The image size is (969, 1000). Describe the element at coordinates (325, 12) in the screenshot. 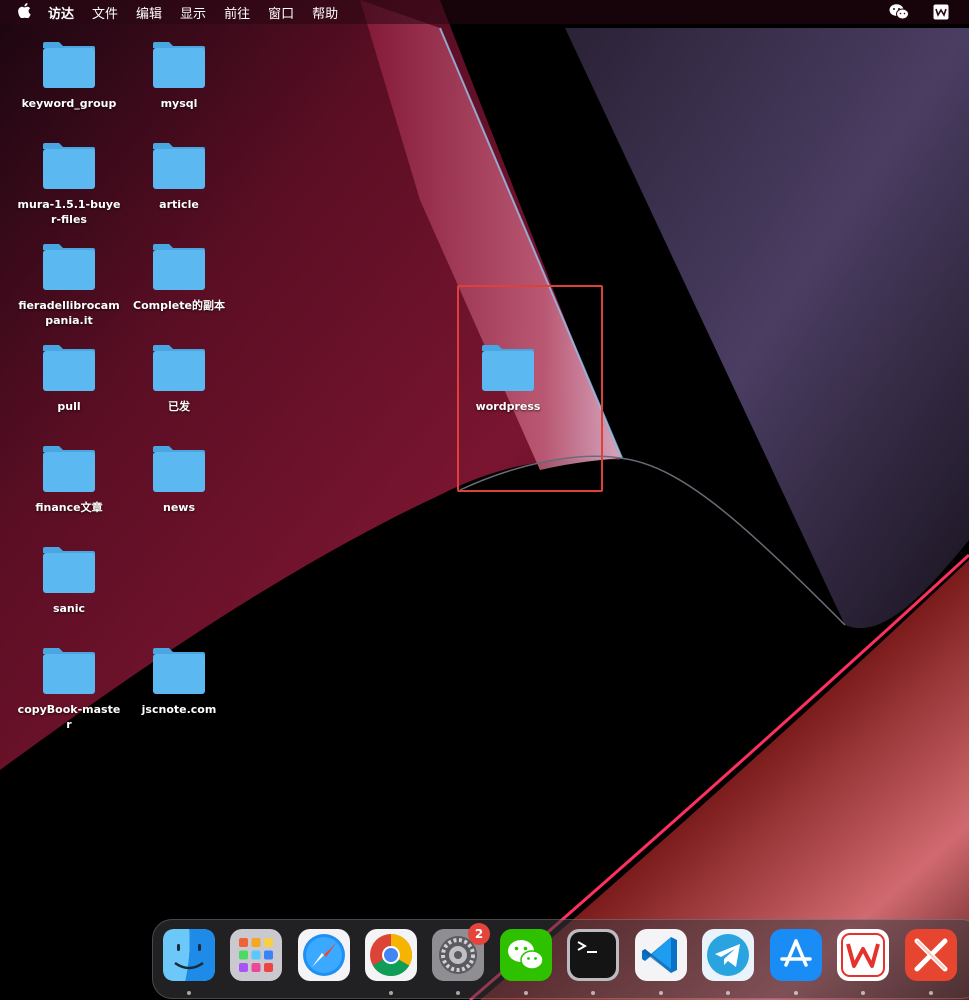

I see `menu-help: 帮助` at that location.